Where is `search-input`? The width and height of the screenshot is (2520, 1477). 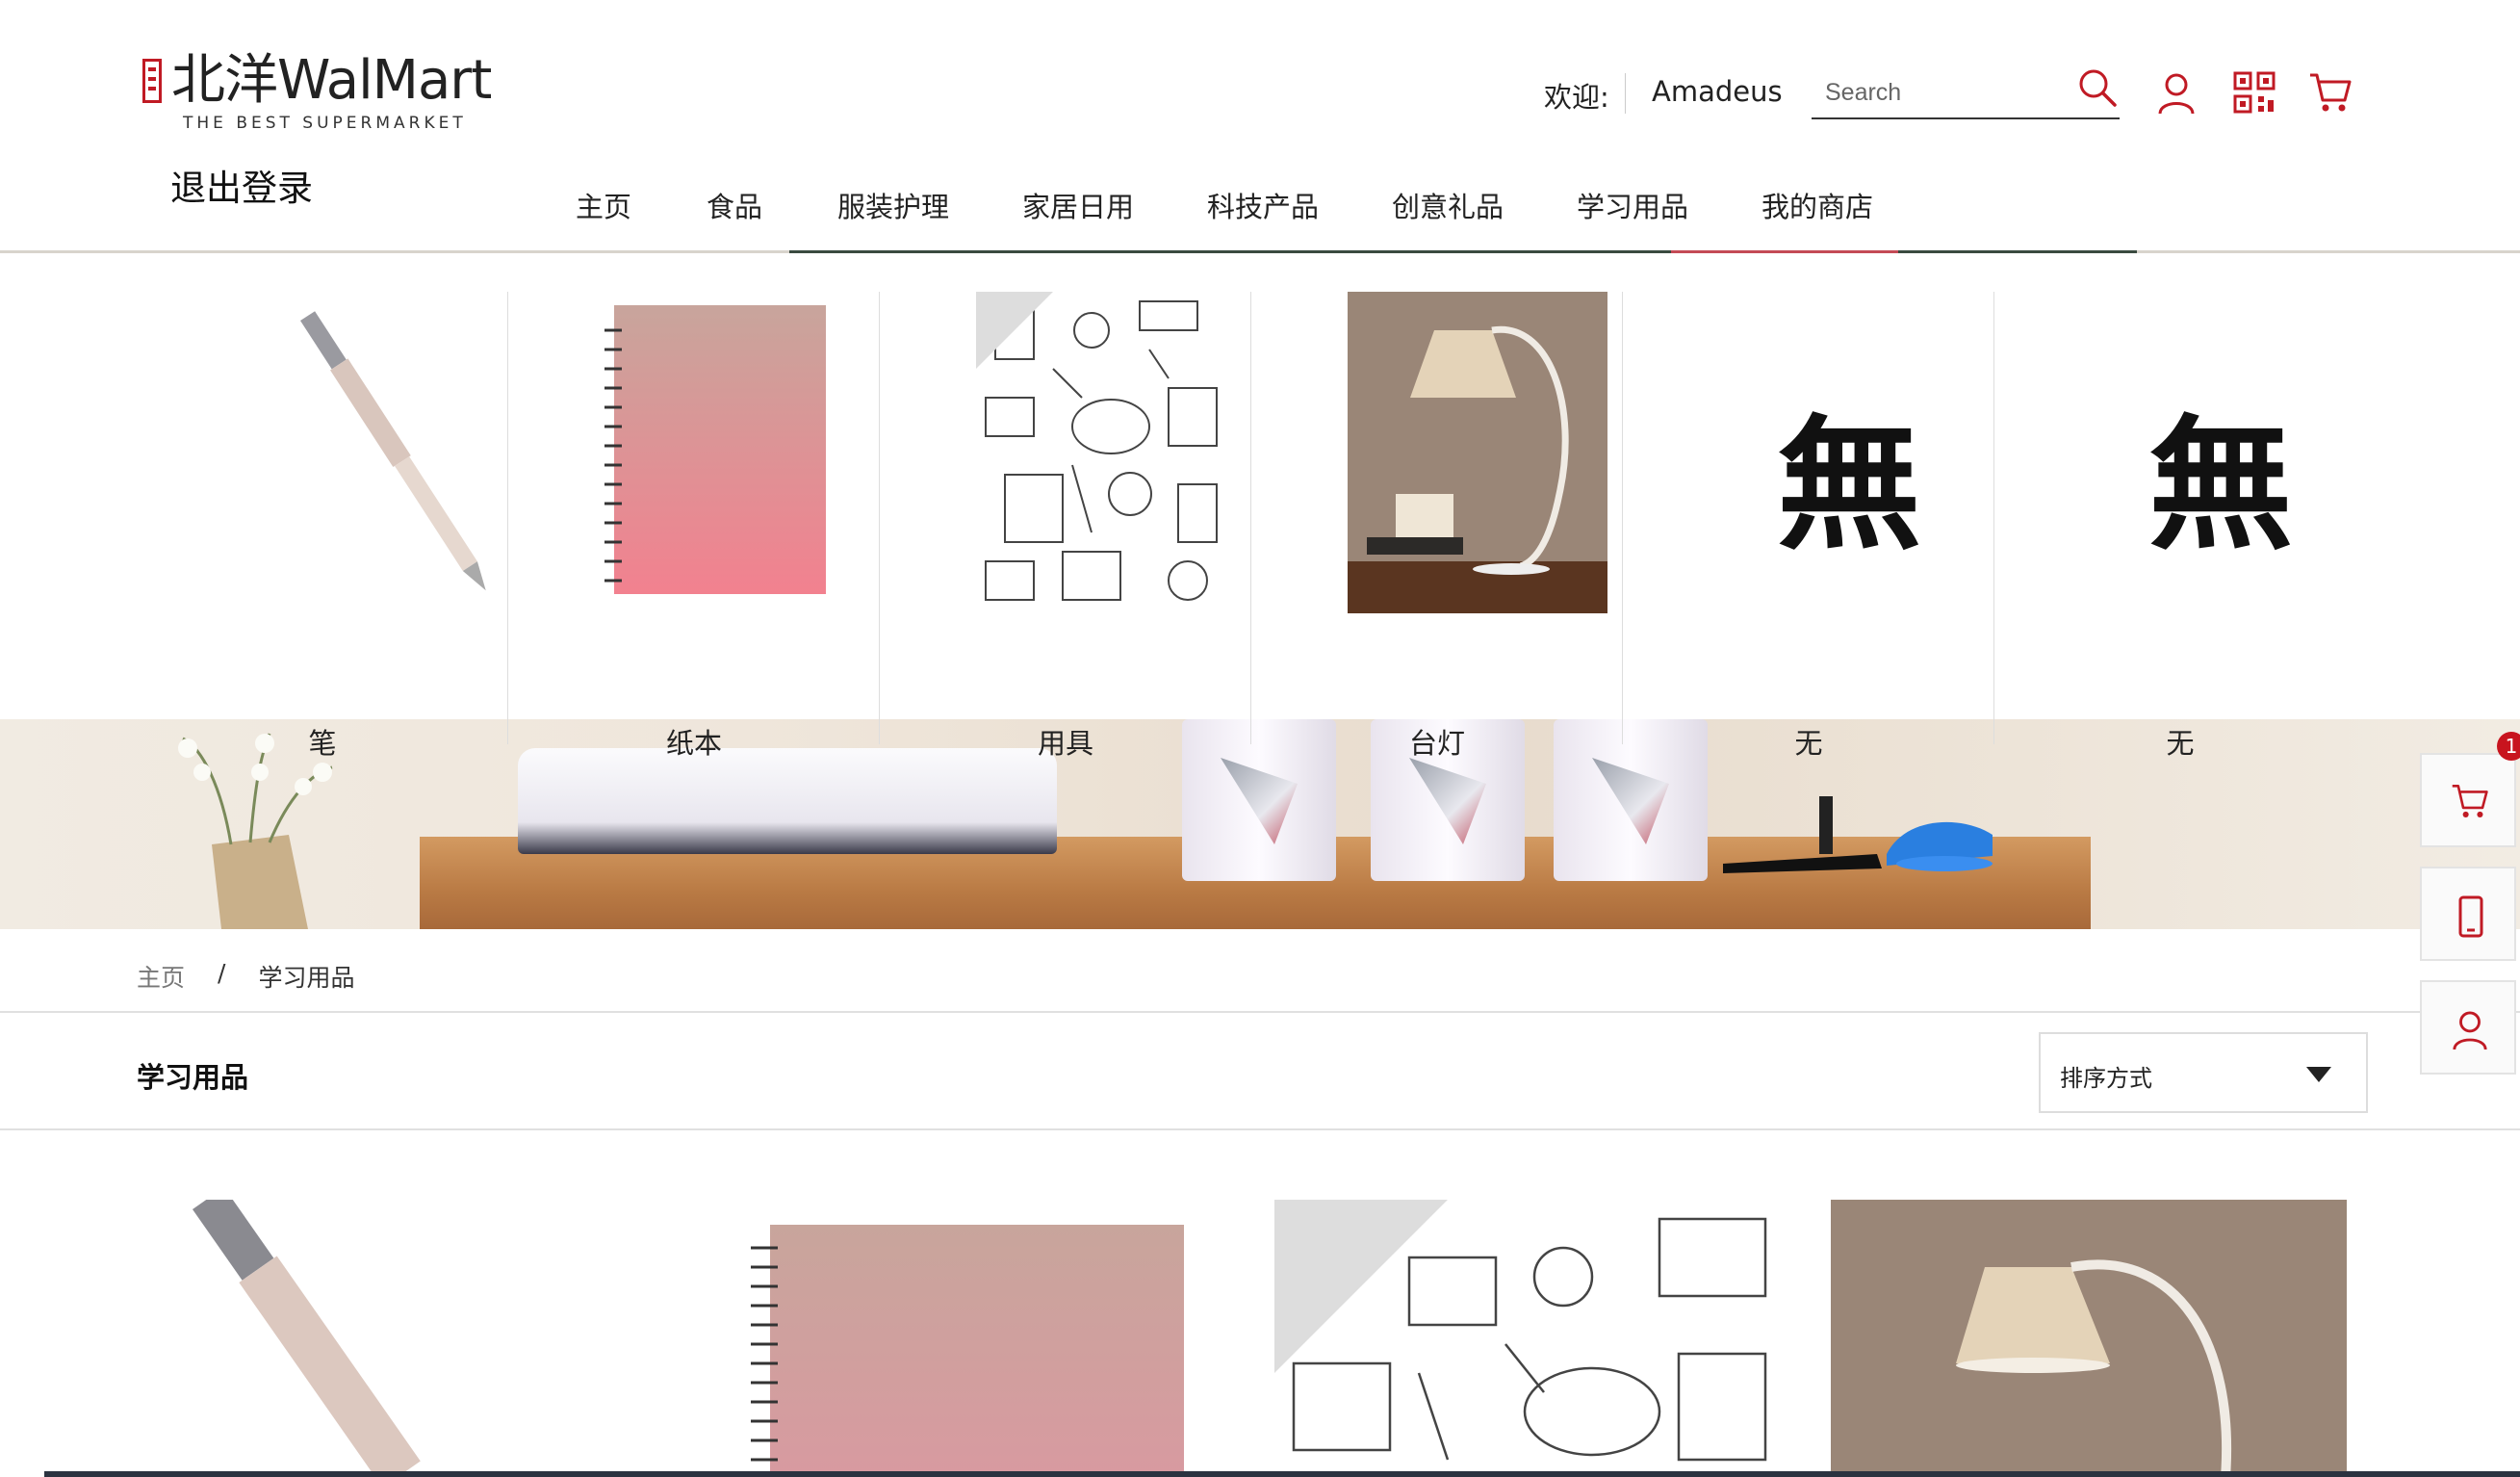
search-input is located at coordinates (1940, 92).